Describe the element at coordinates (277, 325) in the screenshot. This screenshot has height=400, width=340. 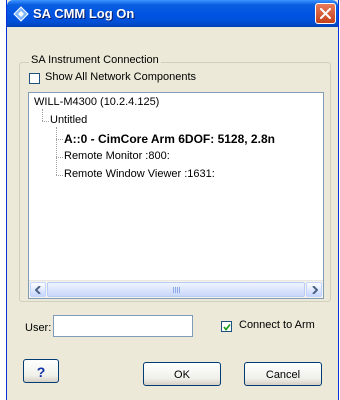
I see `connect-to-arm-label: Connect to Arm` at that location.